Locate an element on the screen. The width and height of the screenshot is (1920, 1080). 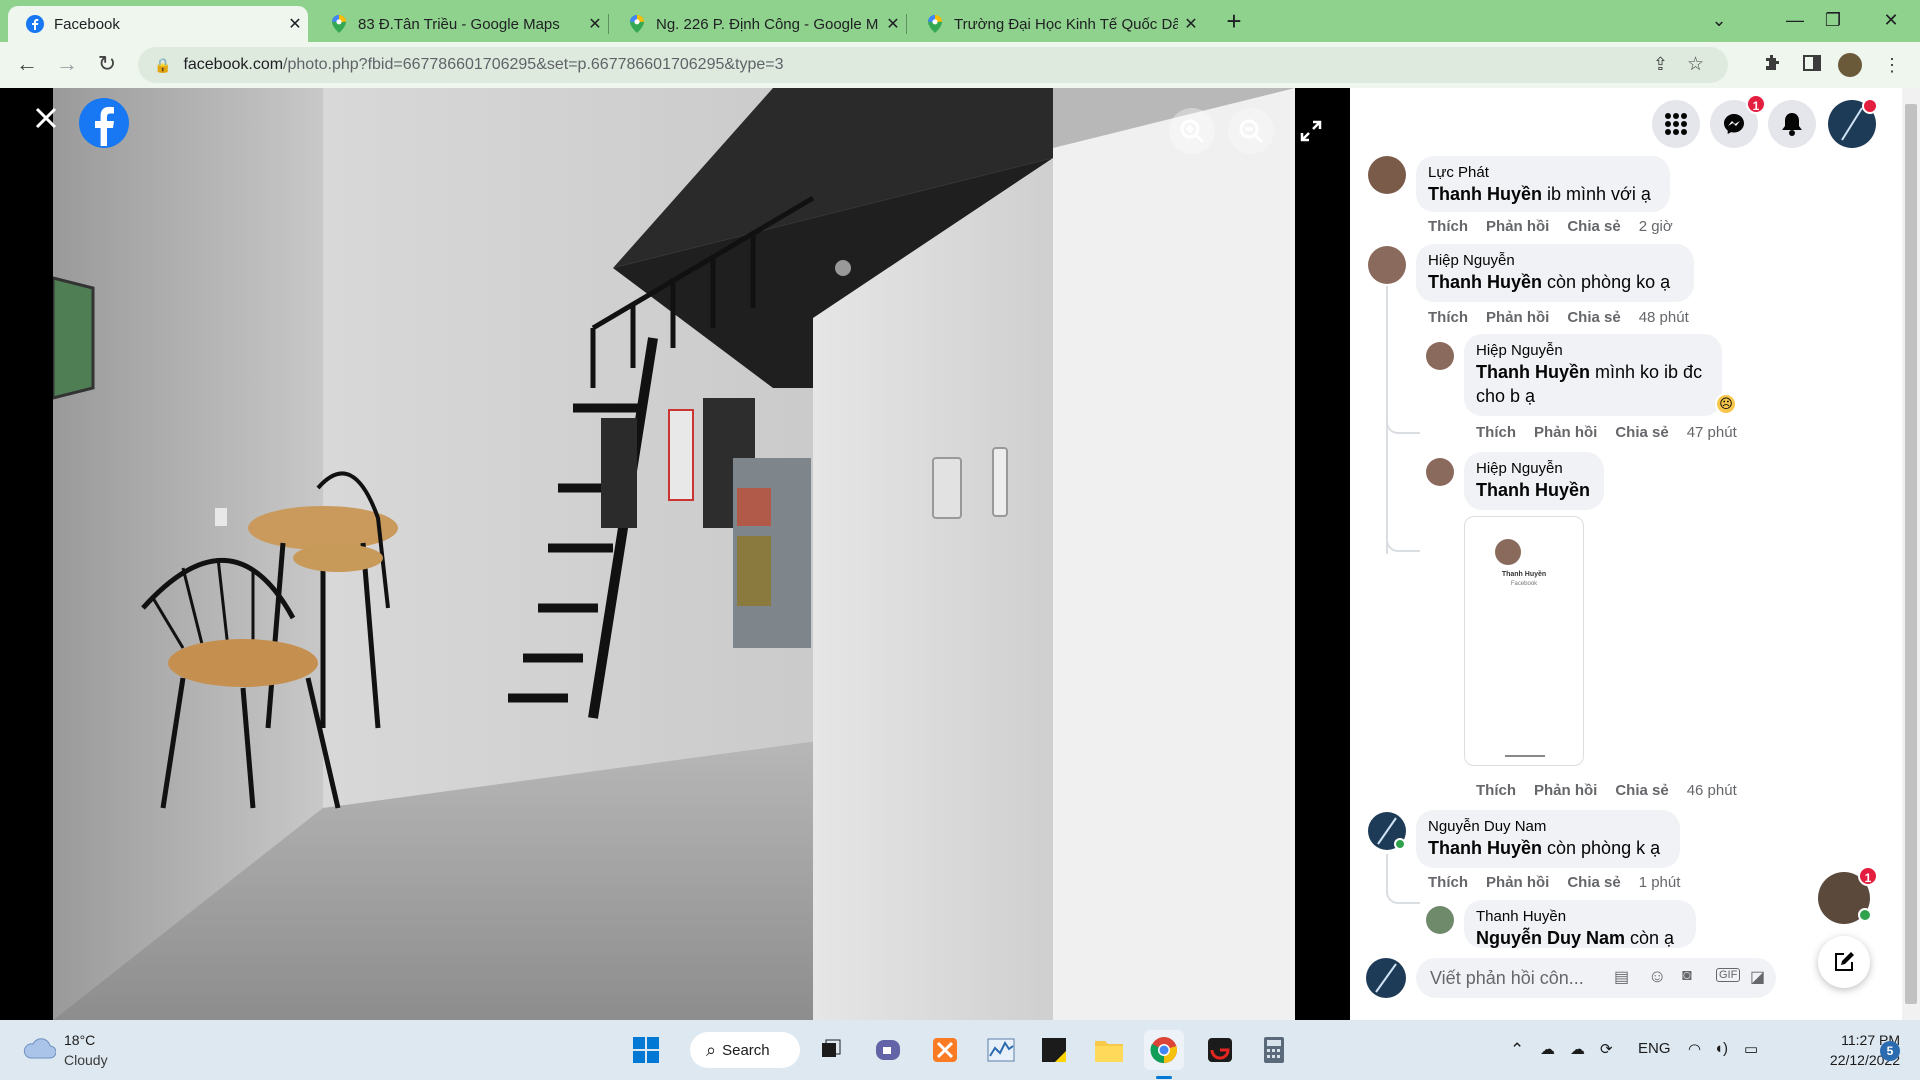
bookmark-star-icon: ☆ is located at coordinates (1695, 64).